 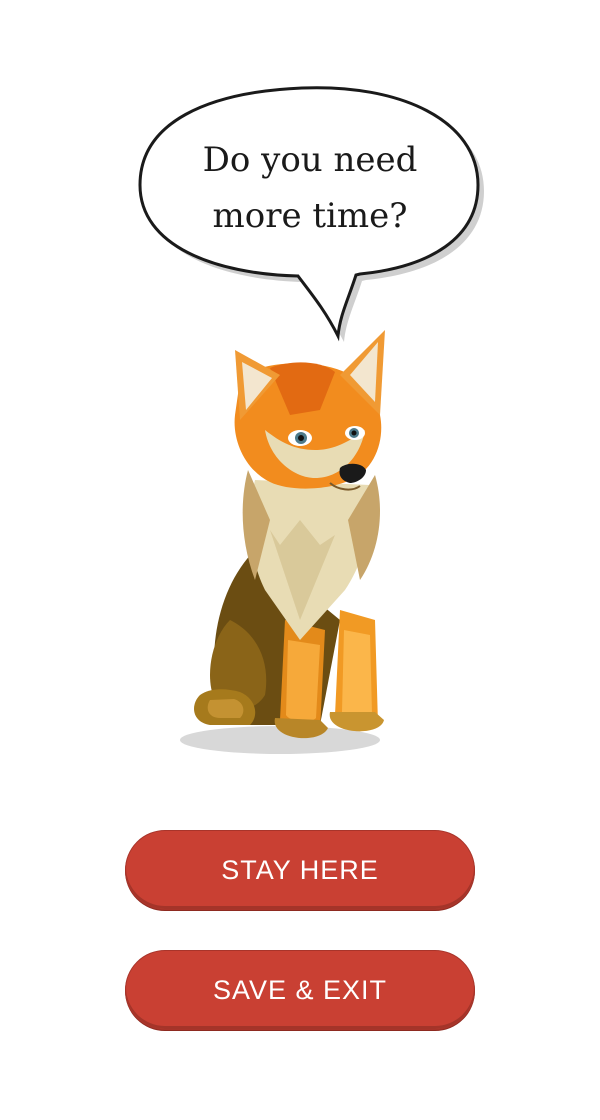 I want to click on save-and-exit-button-label: SAVE & EXIT, so click(x=300, y=989).